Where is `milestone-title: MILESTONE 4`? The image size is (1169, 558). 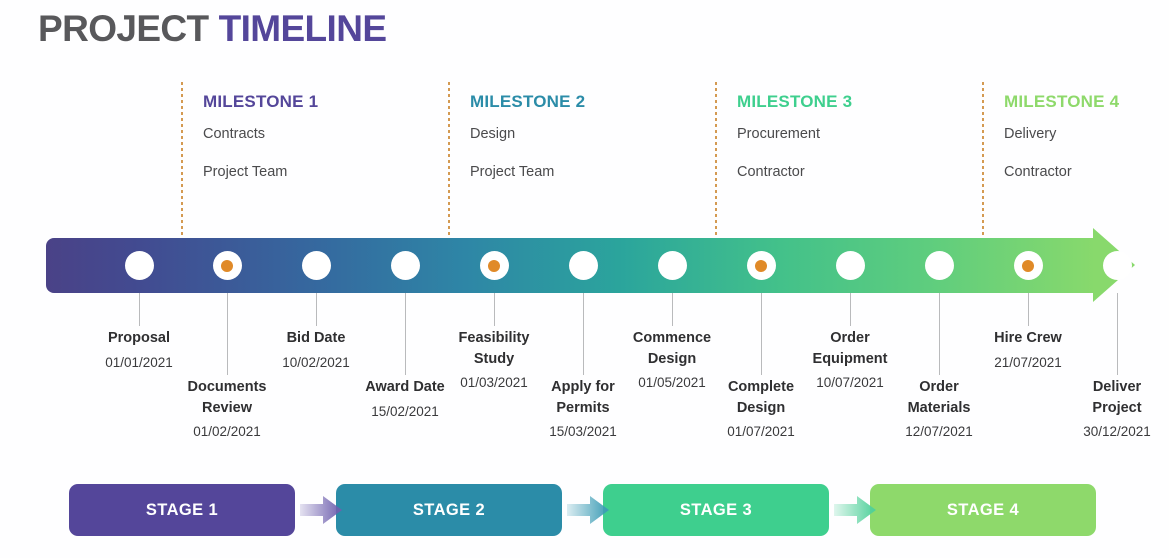
milestone-title: MILESTONE 4 is located at coordinates (1062, 101).